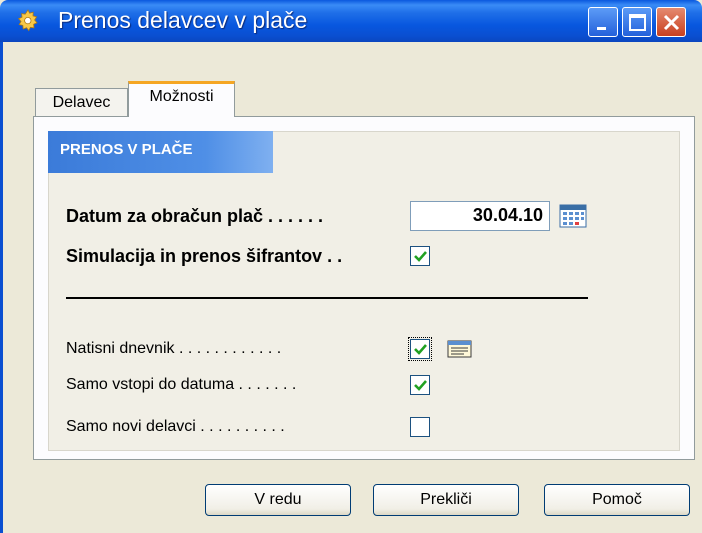  What do you see at coordinates (195, 216) in the screenshot?
I see `date-label: Datum za obračun plač . . . . . .` at bounding box center [195, 216].